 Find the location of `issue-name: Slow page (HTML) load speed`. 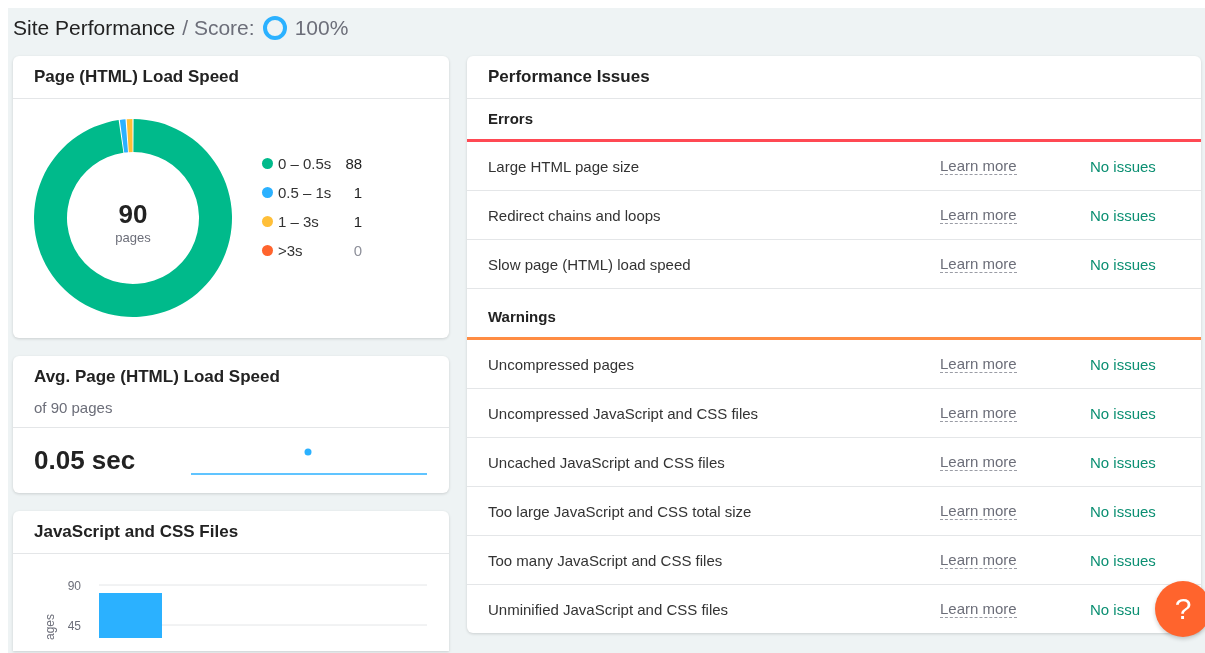

issue-name: Slow page (HTML) load speed is located at coordinates (590, 264).